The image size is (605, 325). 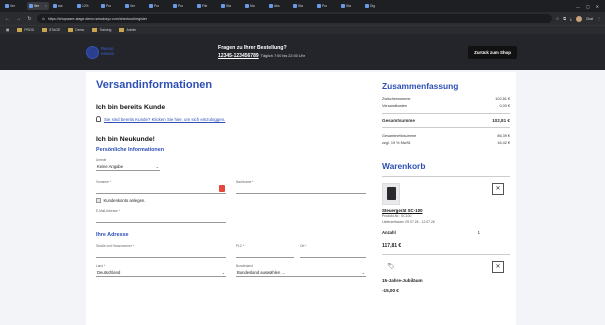 I want to click on forward-arrow-icon: →, so click(x=18, y=19).